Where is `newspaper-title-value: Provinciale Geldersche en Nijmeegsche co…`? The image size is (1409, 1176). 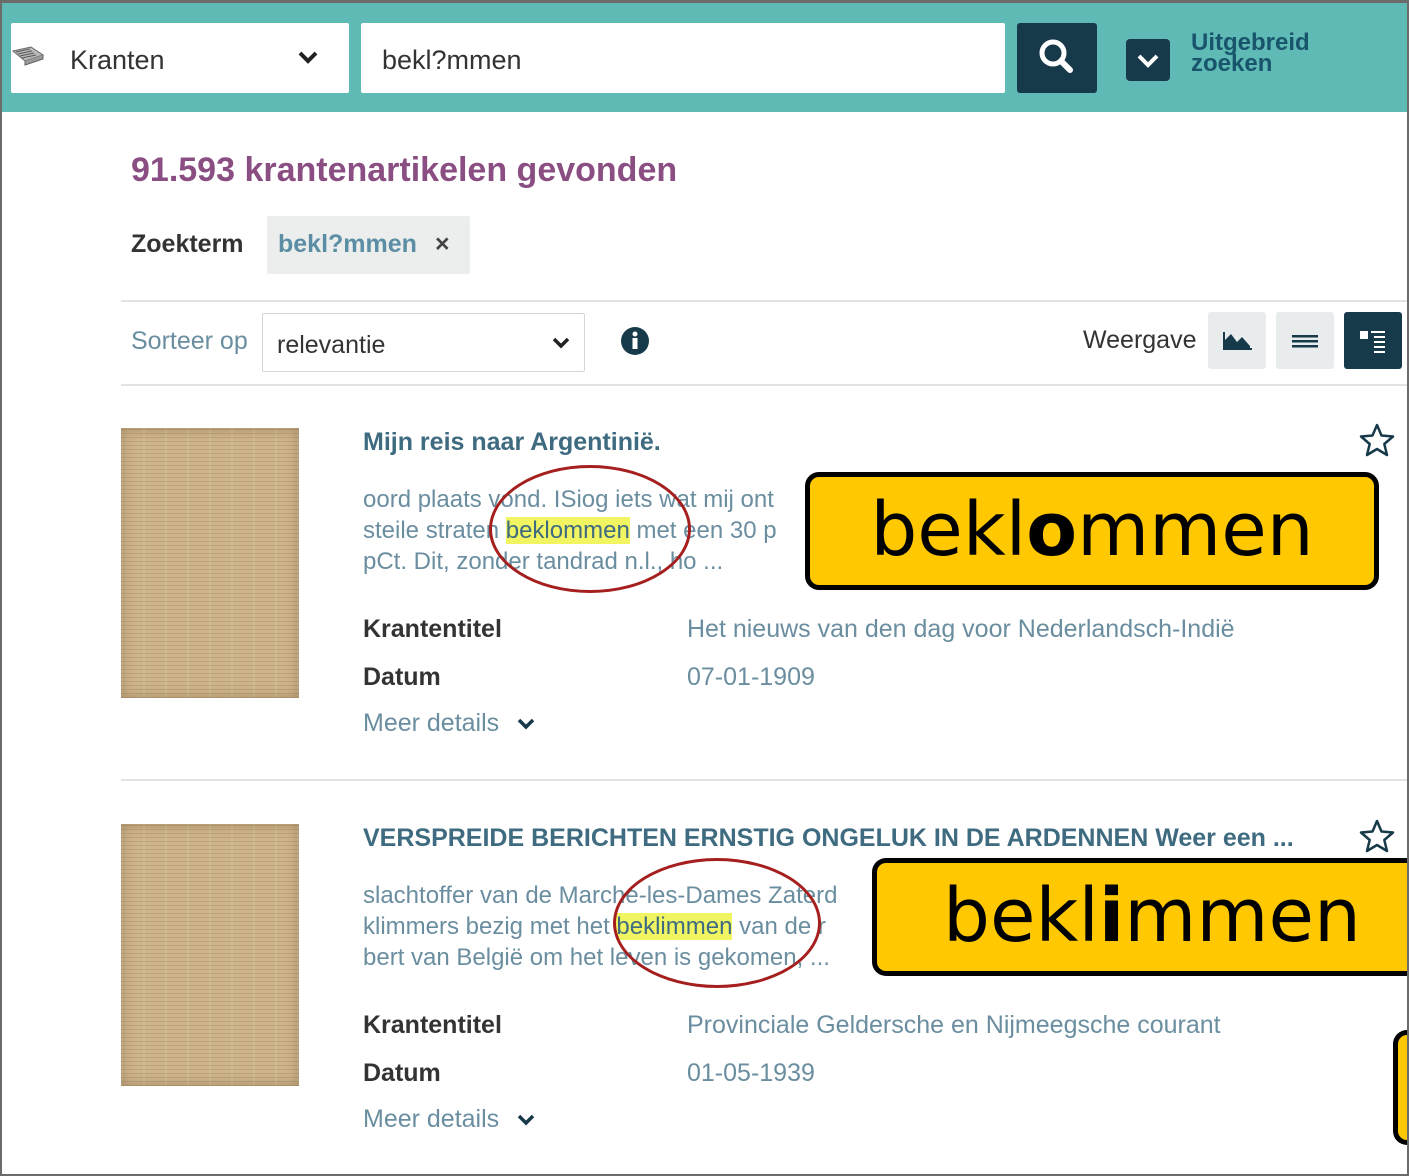 newspaper-title-value: Provinciale Geldersche en Nijmeegsche co… is located at coordinates (954, 1025).